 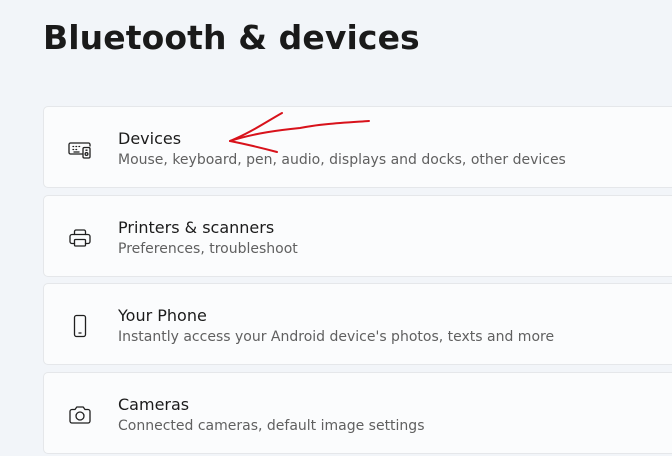 I want to click on printers-scanners-title: Printers & scanners, so click(x=196, y=227).